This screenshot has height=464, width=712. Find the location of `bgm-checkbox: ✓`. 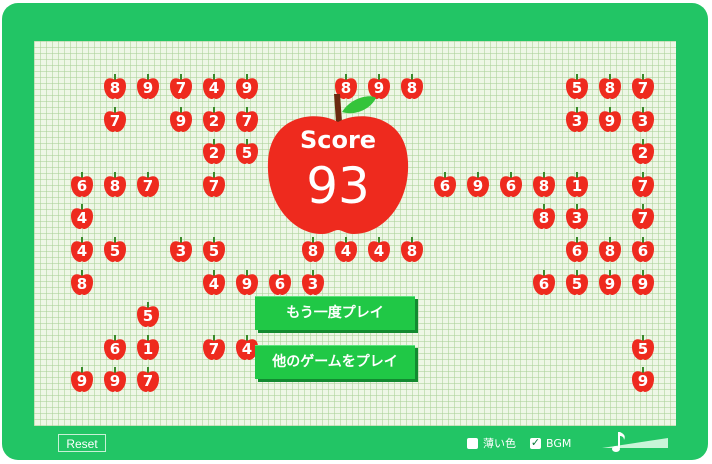

bgm-checkbox: ✓ is located at coordinates (535, 442).